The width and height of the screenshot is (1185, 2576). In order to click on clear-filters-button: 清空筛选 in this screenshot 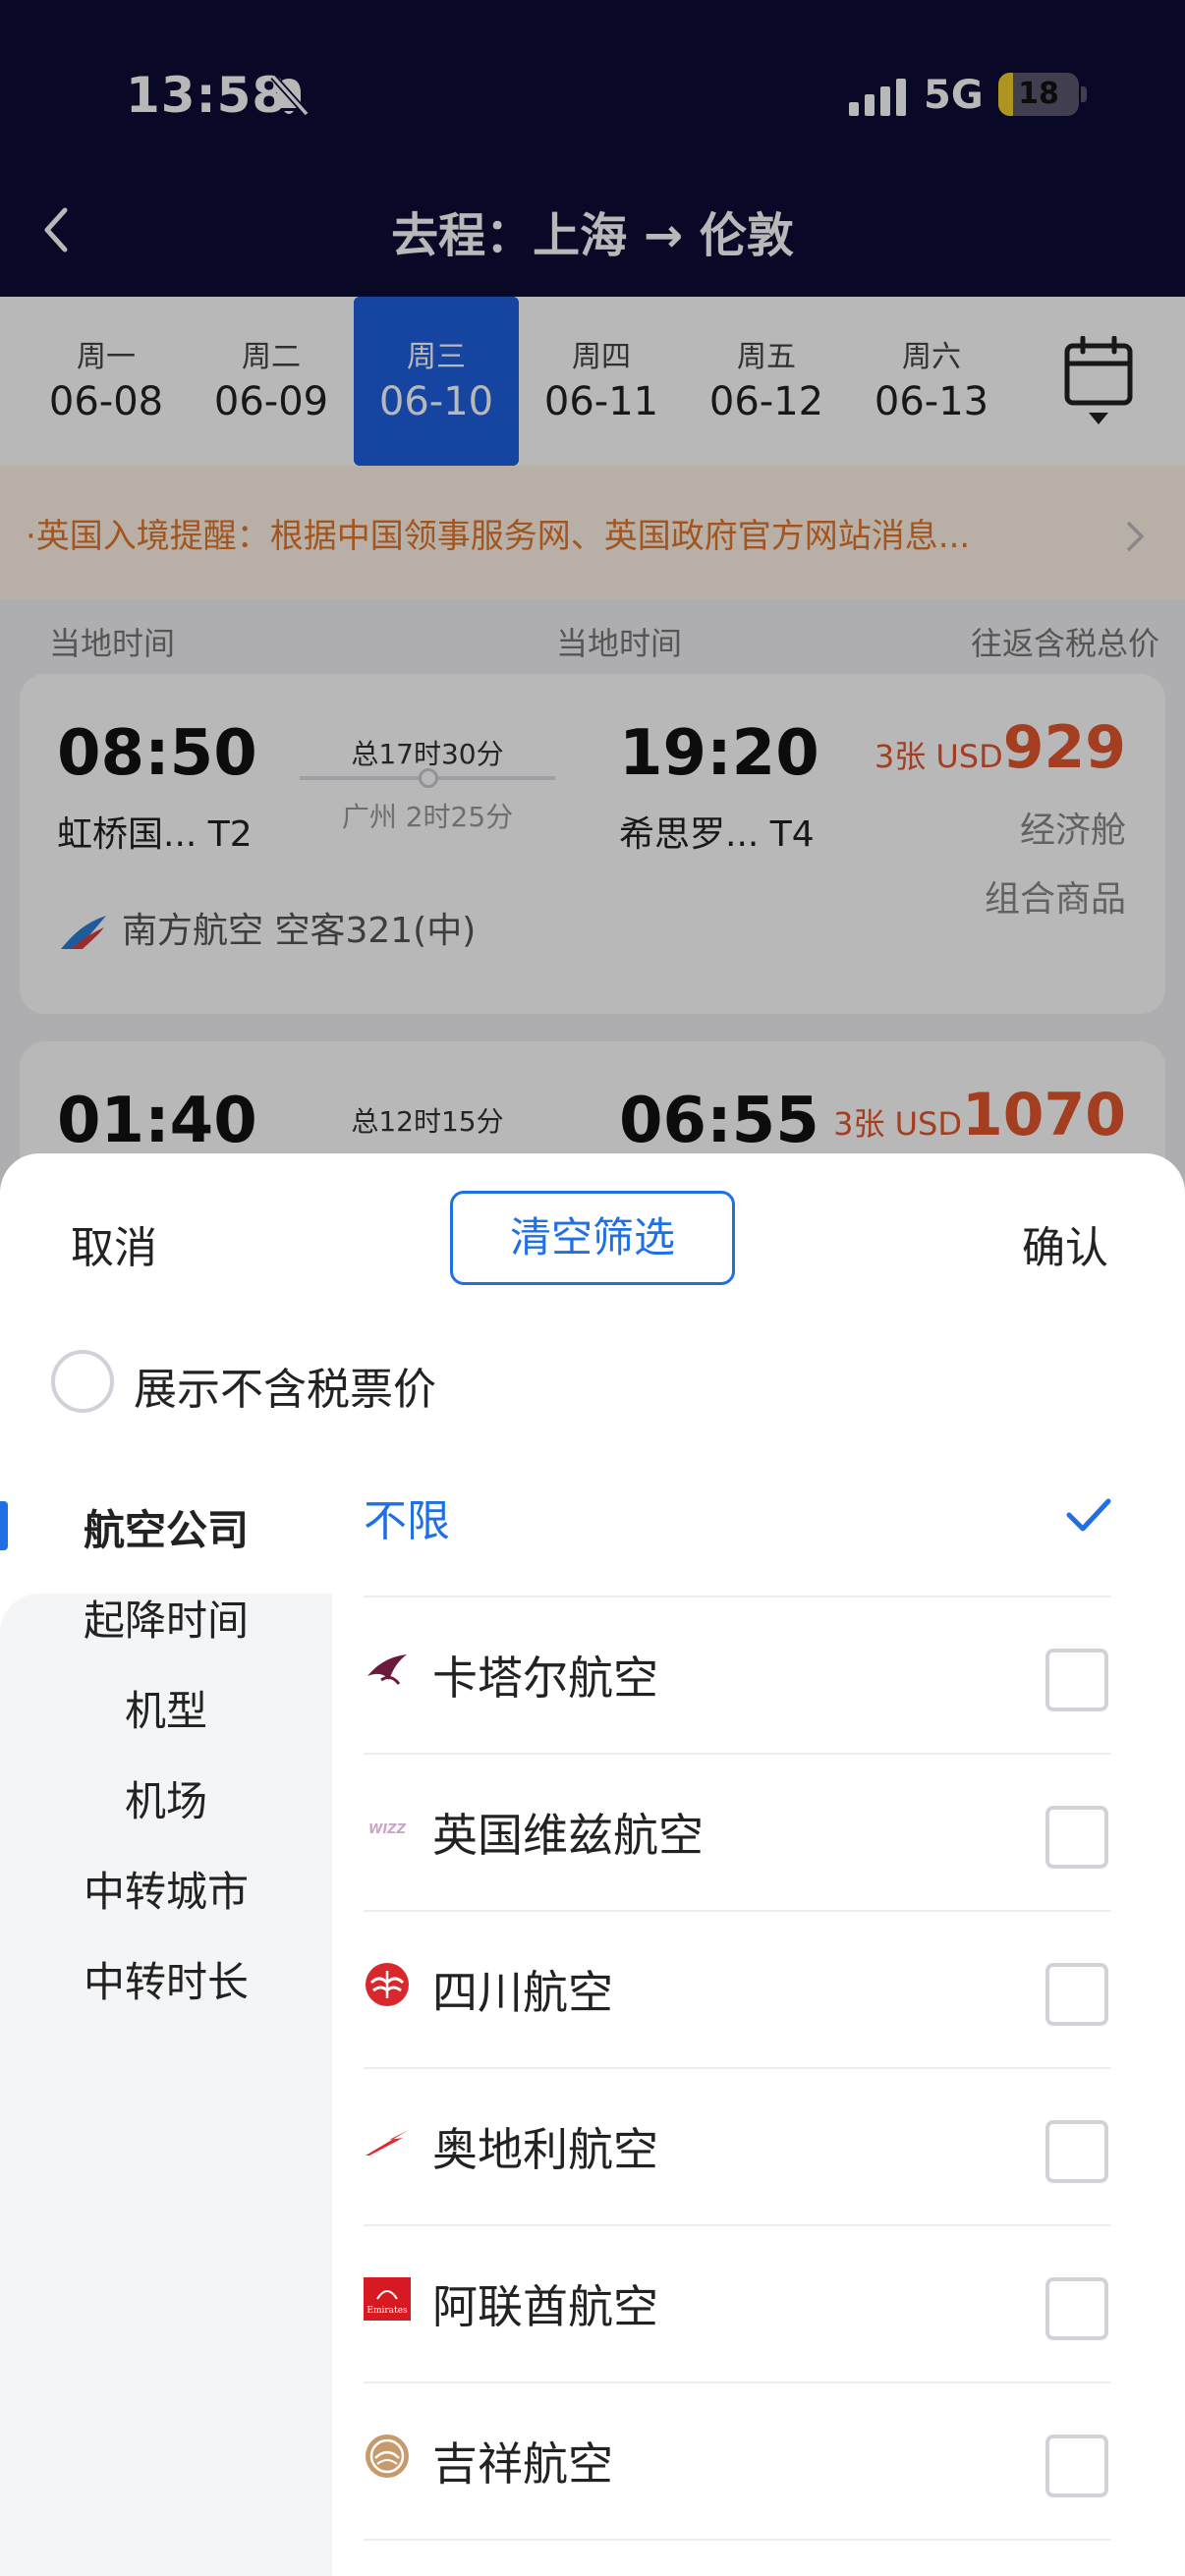, I will do `click(592, 1238)`.